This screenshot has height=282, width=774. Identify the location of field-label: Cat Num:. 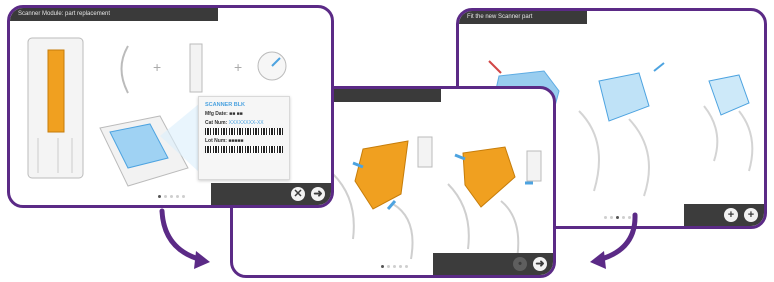
(216, 123).